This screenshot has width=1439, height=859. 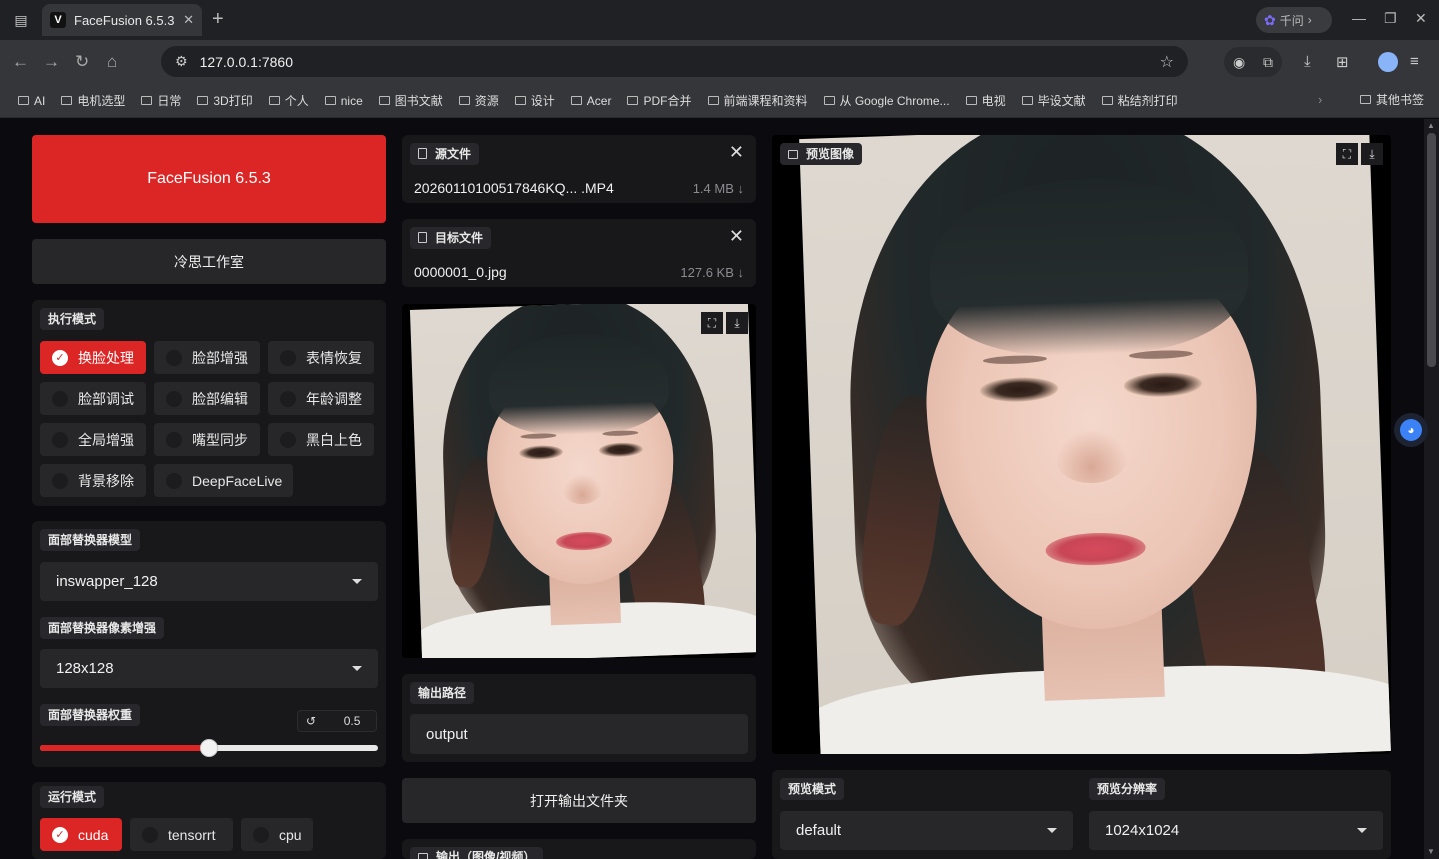 I want to click on bookmark-item: 图书文献, so click(x=410, y=100).